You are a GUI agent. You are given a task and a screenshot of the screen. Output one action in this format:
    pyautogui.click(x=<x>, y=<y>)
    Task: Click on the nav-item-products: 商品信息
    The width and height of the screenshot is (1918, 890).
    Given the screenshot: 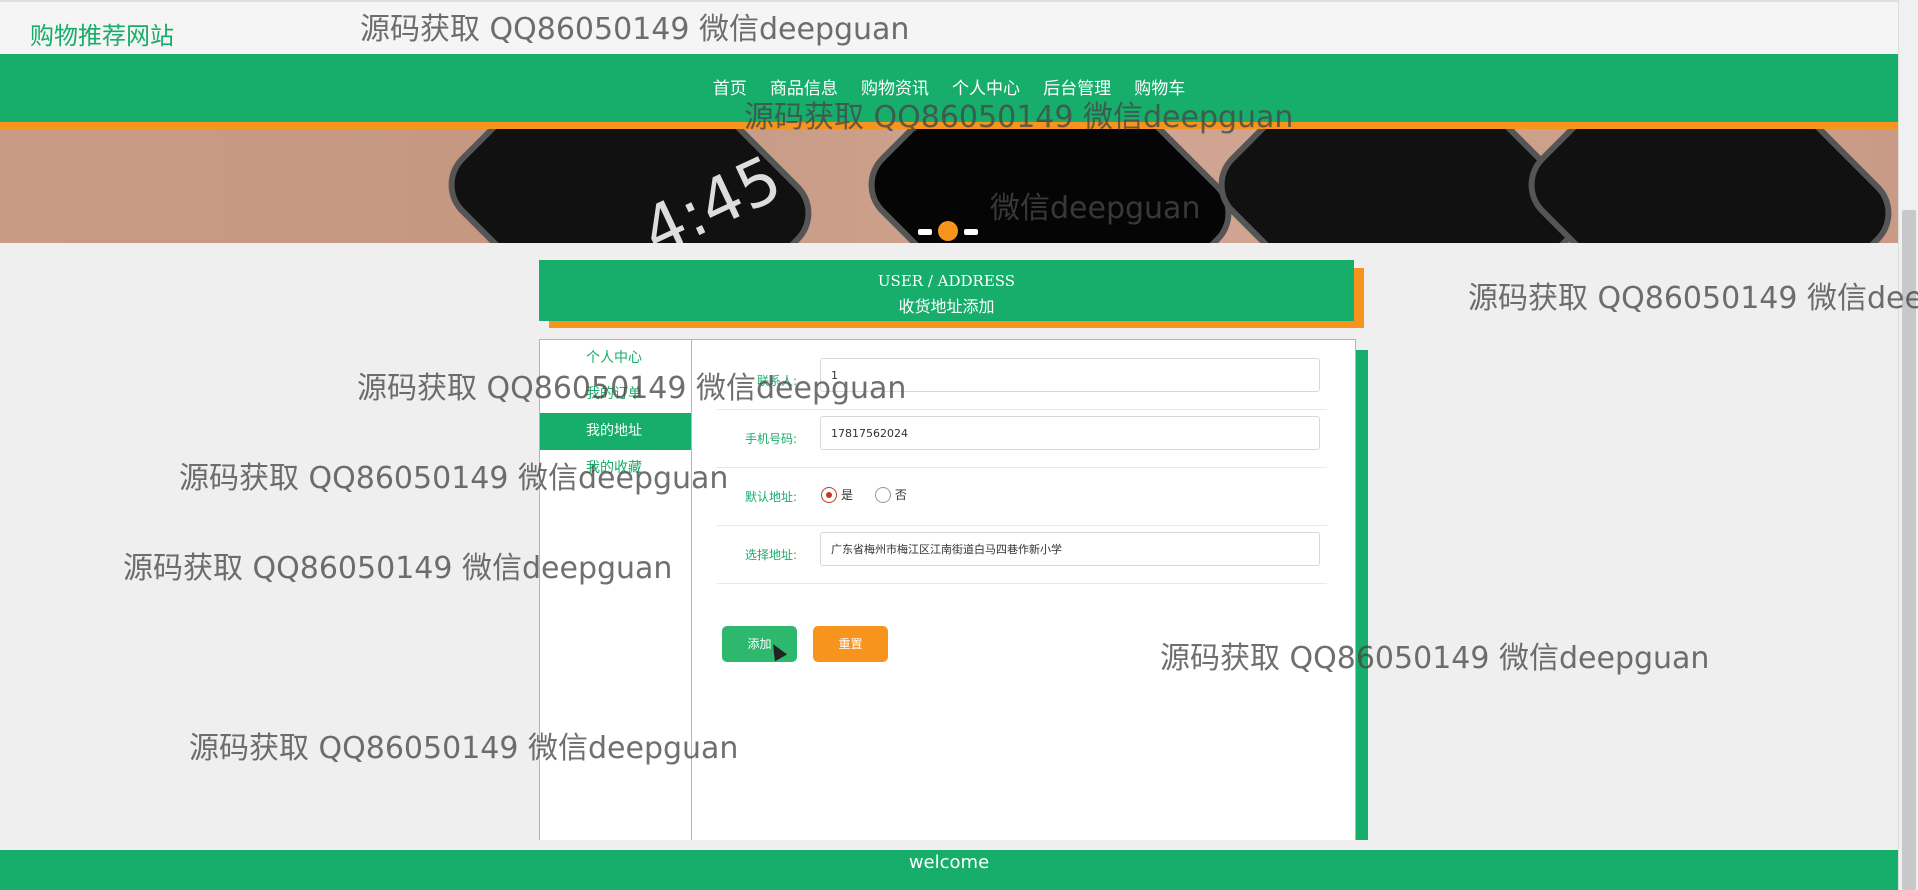 What is the action you would take?
    pyautogui.click(x=804, y=86)
    